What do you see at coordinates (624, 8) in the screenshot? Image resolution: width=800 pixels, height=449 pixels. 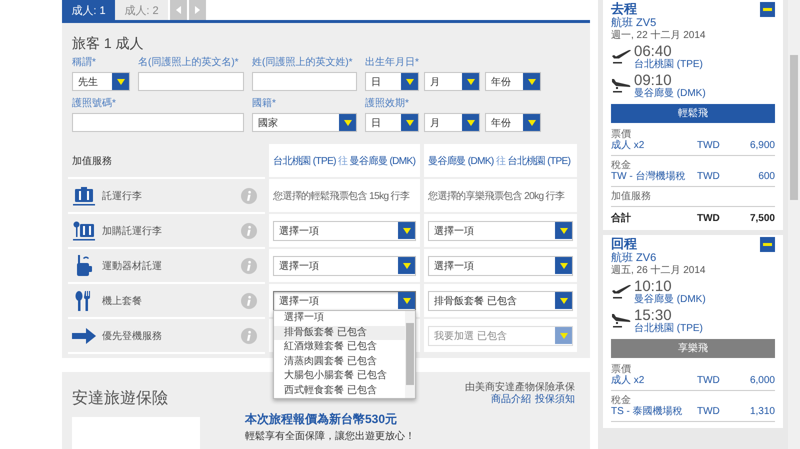 I see `leg-title: 去程` at bounding box center [624, 8].